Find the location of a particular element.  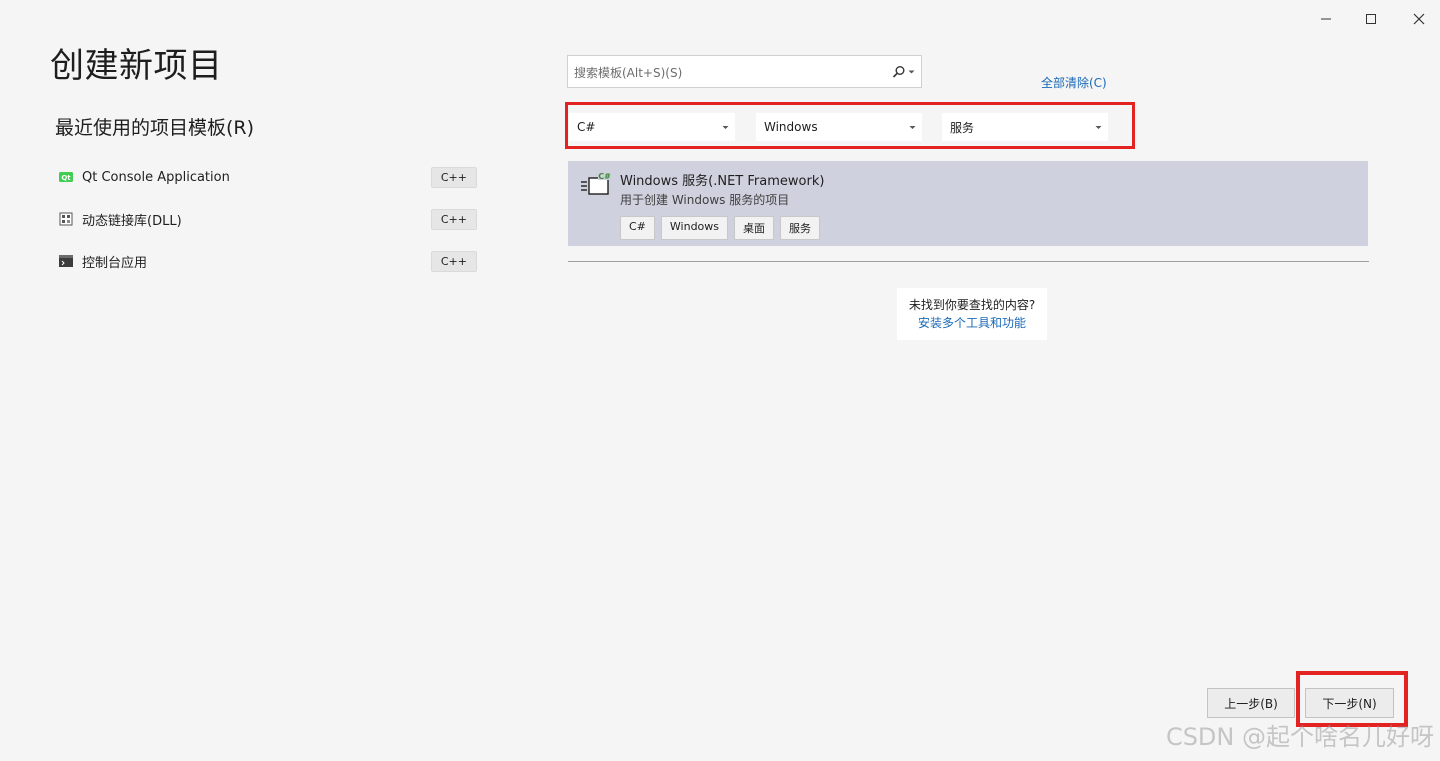

search-icon is located at coordinates (898, 72).